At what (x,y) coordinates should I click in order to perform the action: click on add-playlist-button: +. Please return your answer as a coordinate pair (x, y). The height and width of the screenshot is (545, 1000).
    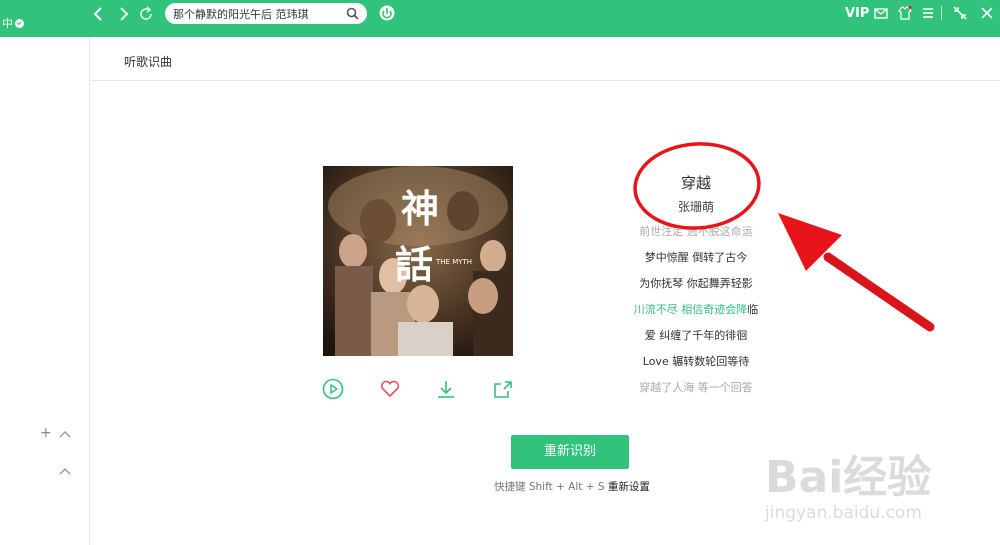
    Looking at the image, I should click on (46, 433).